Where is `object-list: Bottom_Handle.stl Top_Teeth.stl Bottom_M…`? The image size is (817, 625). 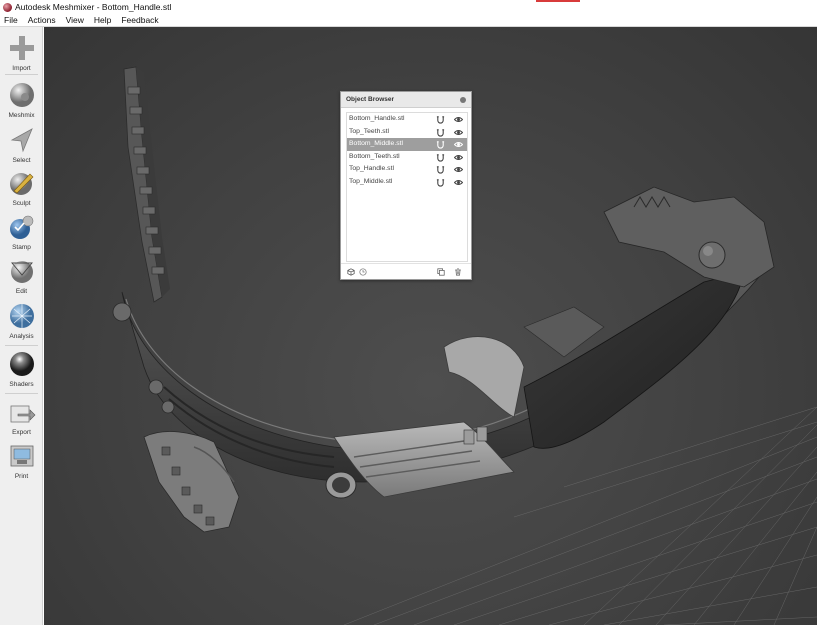 object-list: Bottom_Handle.stl Top_Teeth.stl Bottom_M… is located at coordinates (407, 187).